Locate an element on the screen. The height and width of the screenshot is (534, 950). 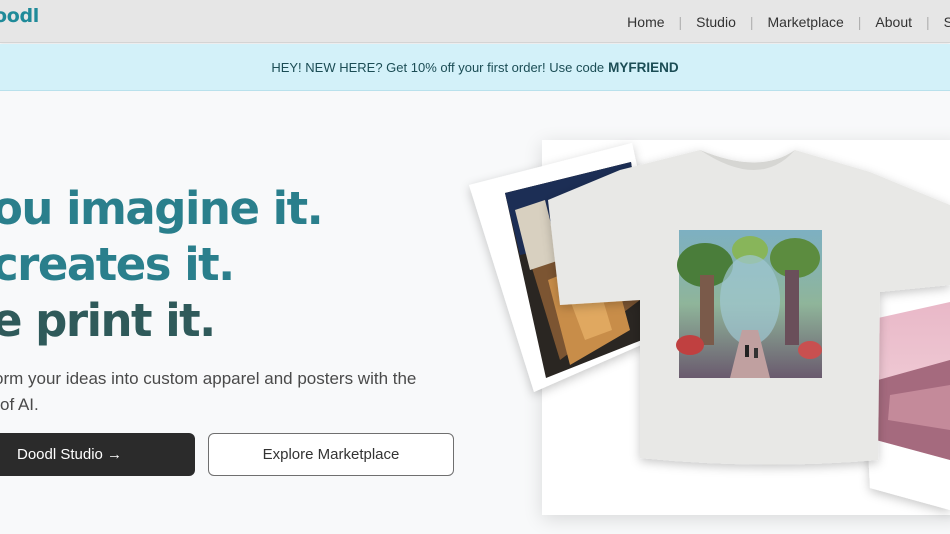
brand-logo: oodl is located at coordinates (19, 16).